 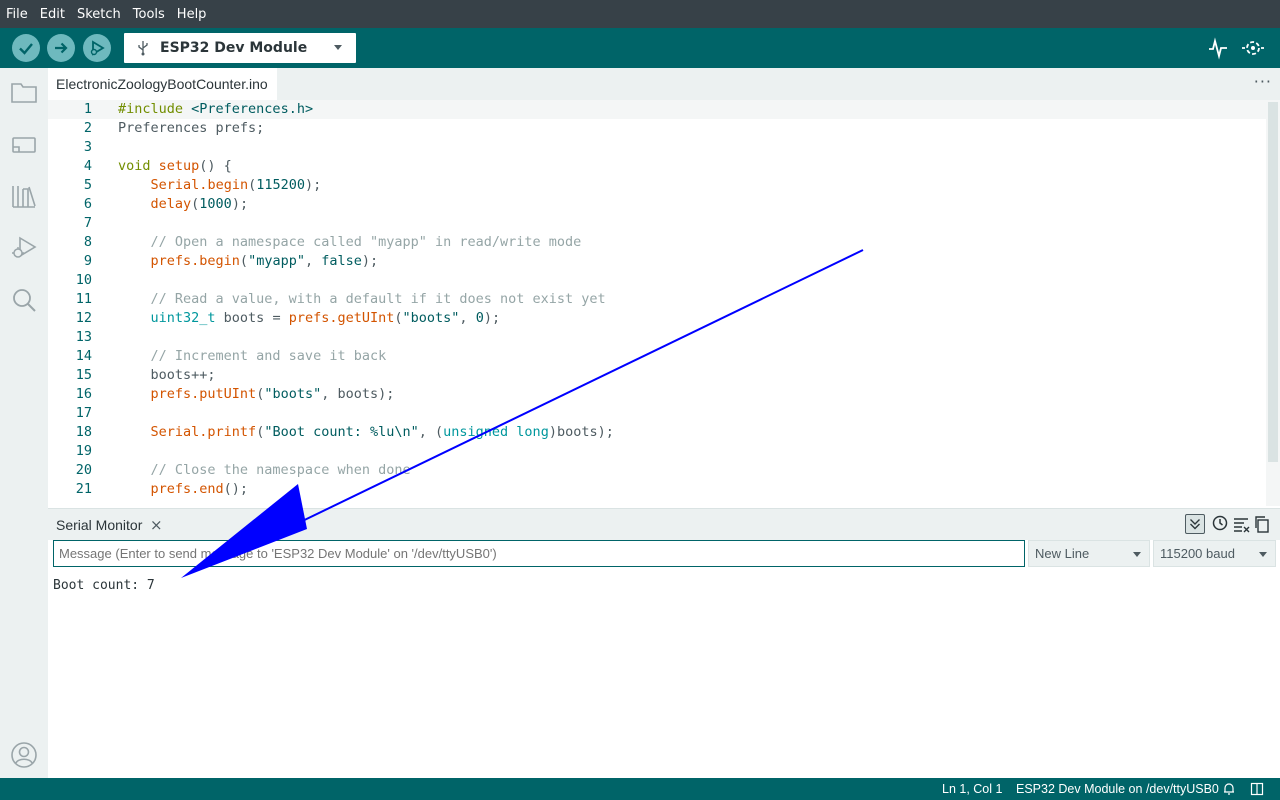 What do you see at coordinates (175, 166) in the screenshot?
I see `code-text: void setup() {` at bounding box center [175, 166].